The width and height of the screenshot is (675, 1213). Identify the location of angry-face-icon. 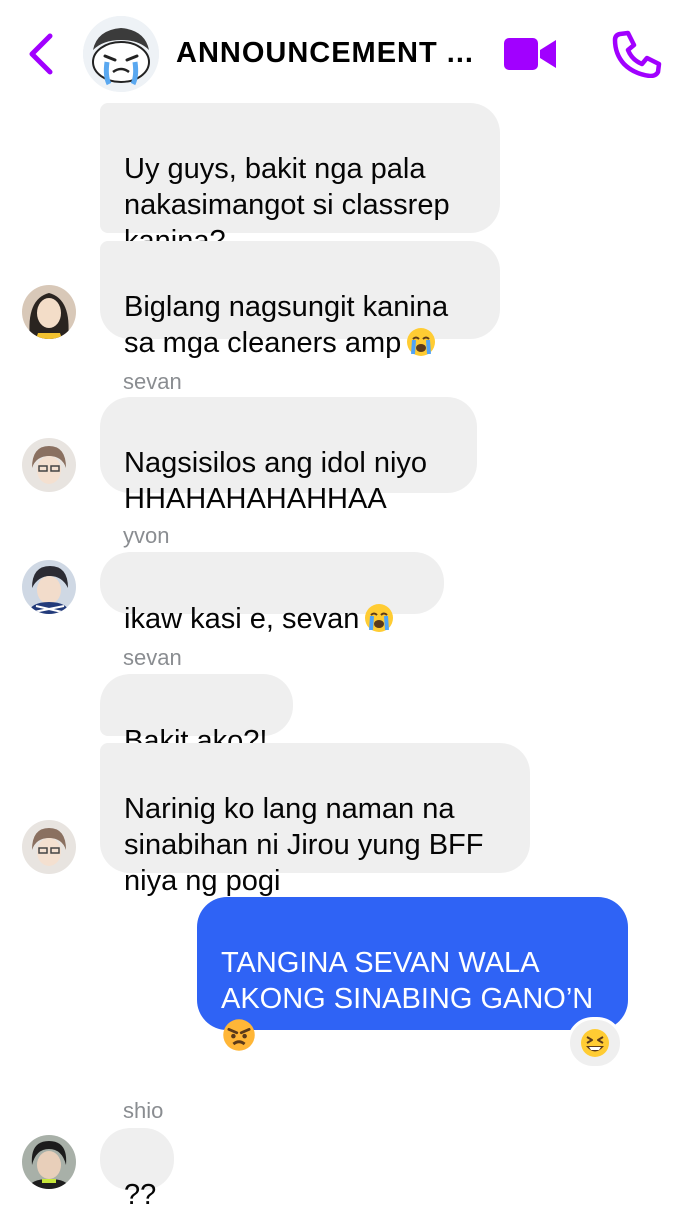
(239, 1035).